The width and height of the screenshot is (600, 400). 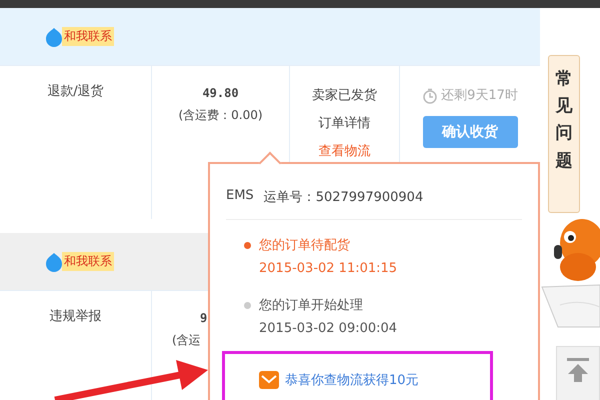 What do you see at coordinates (352, 380) in the screenshot?
I see `promo-link: 恭喜你查物流获得10元` at bounding box center [352, 380].